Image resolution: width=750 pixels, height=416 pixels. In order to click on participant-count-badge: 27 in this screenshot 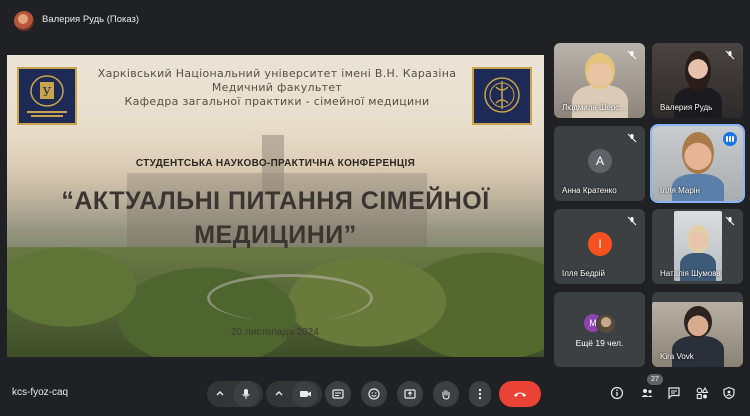, I will do `click(655, 379)`.